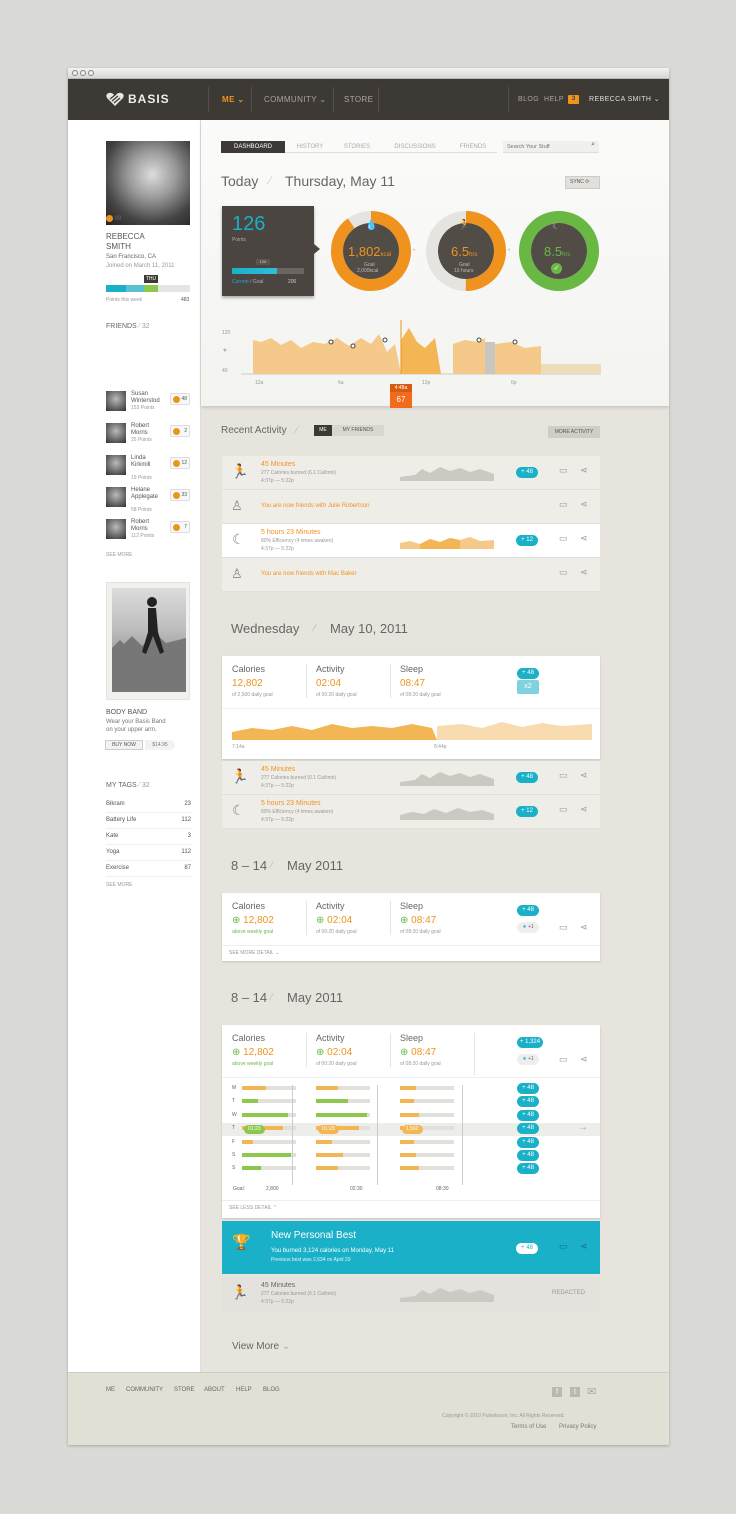  What do you see at coordinates (148, 532) in the screenshot?
I see `friend-item: Robert Morris 112 Points 7` at bounding box center [148, 532].